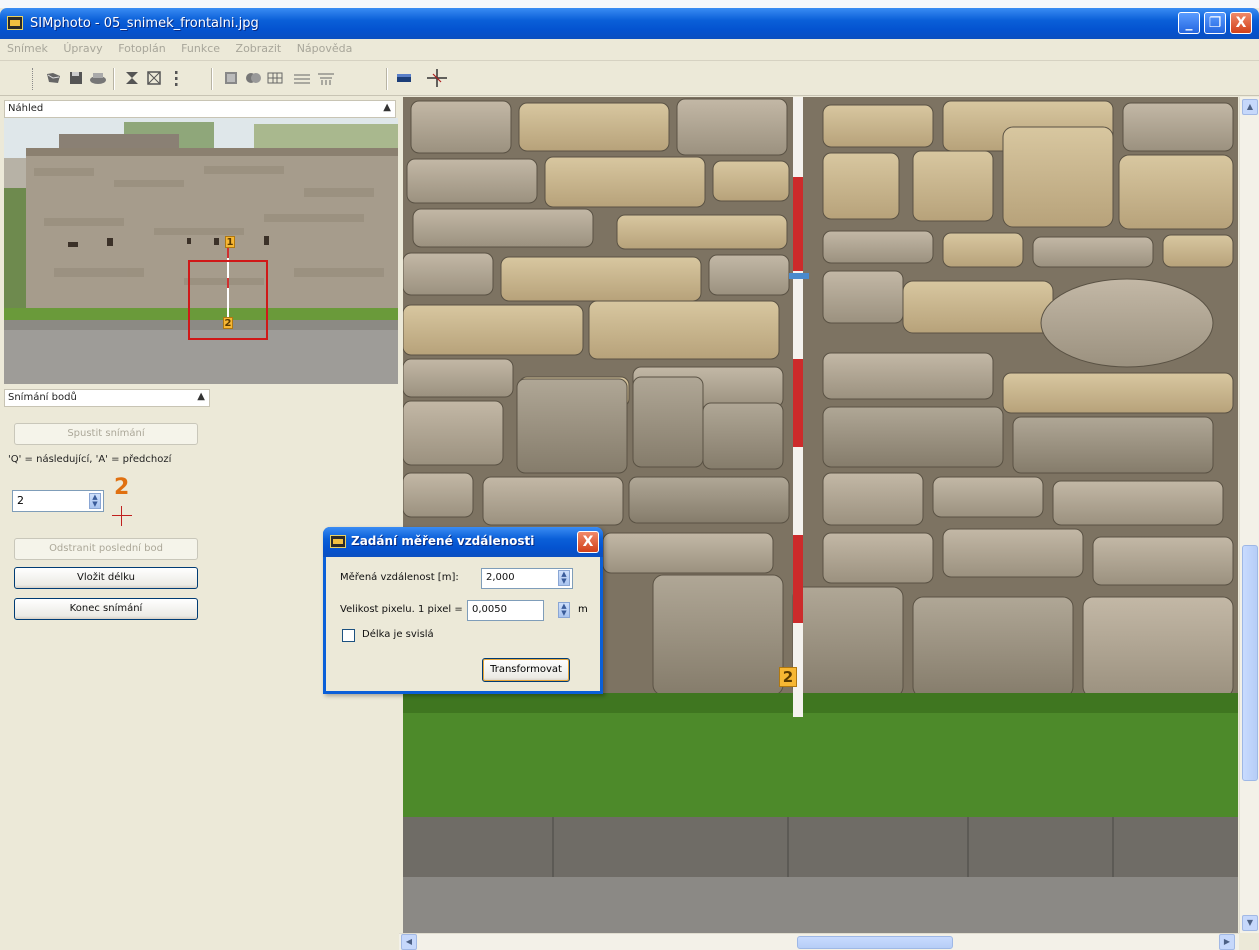 The width and height of the screenshot is (1259, 950). What do you see at coordinates (90, 459) in the screenshot?
I see `keyboard-hint: 'Q' = následující, 'A' = předchozí` at bounding box center [90, 459].